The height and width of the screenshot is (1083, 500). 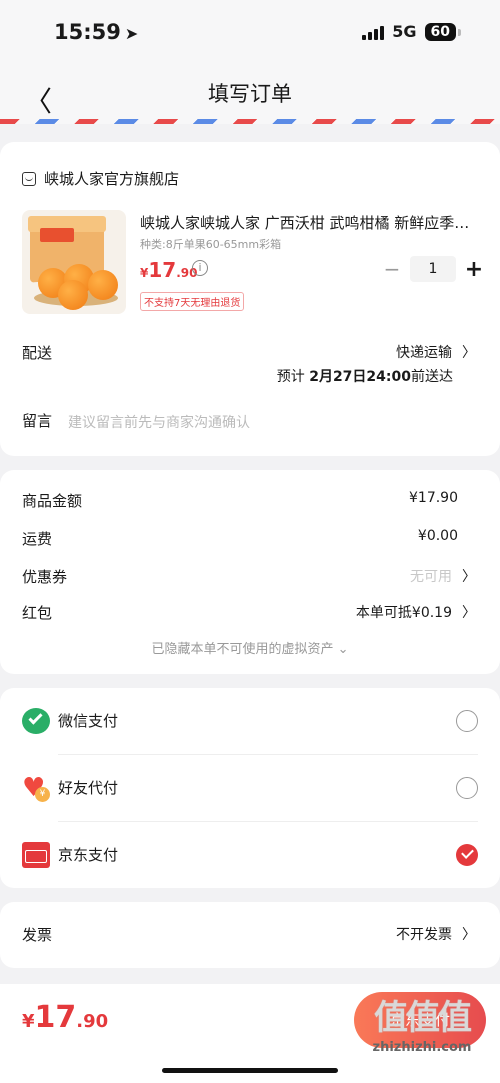 I want to click on jd-pay-icon, so click(x=36, y=855).